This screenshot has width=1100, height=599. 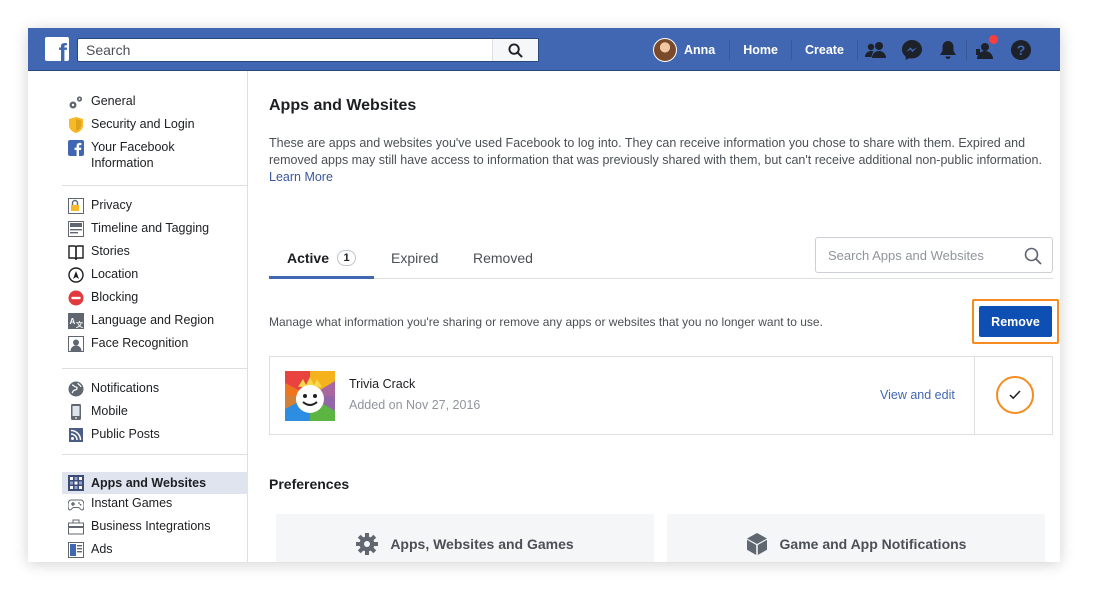 What do you see at coordinates (150, 228) in the screenshot?
I see `sidebar-item-label: Timeline and Tagging` at bounding box center [150, 228].